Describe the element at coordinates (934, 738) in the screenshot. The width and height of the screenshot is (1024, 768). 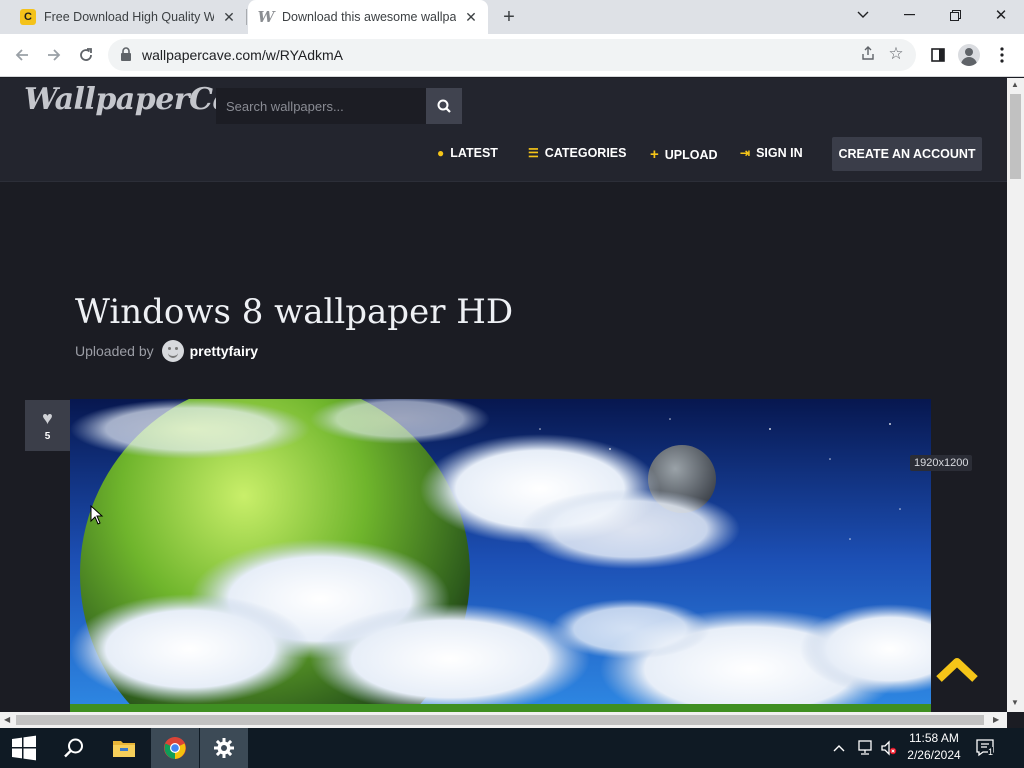
I see `clock-time: 11:58 AM` at that location.